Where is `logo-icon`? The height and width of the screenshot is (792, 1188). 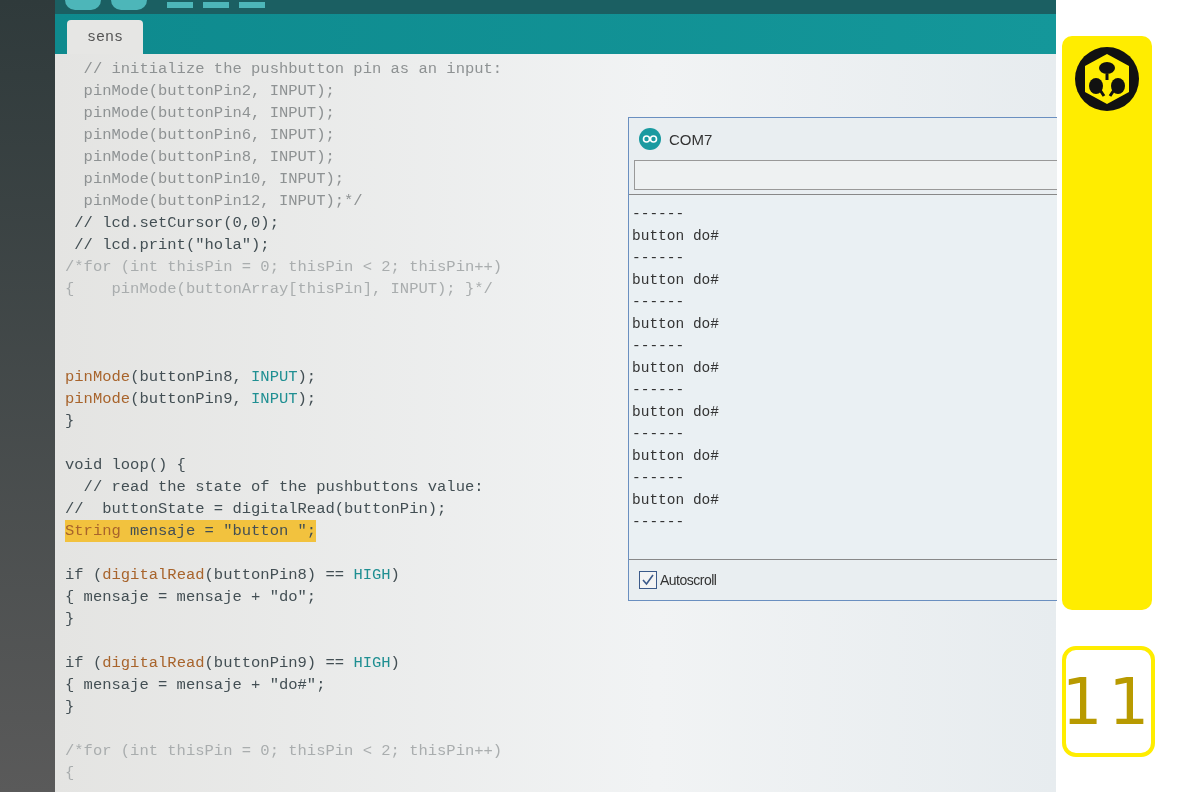
logo-icon is located at coordinates (1107, 79).